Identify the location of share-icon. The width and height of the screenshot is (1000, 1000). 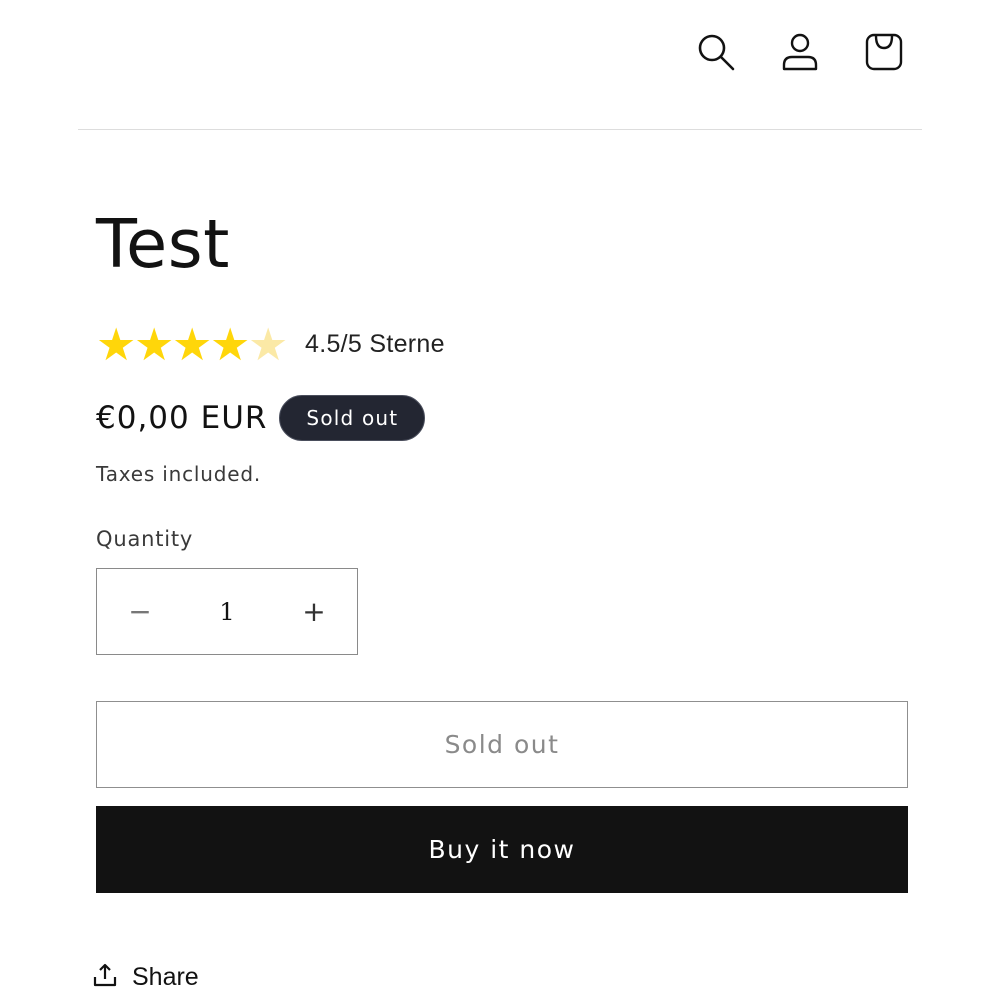
(105, 977).